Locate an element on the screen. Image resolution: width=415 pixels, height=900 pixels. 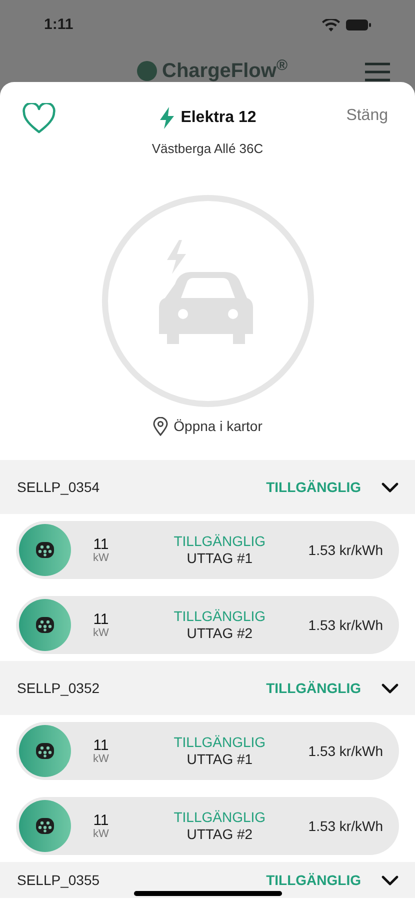
status-time: 1:11 is located at coordinates (59, 25).